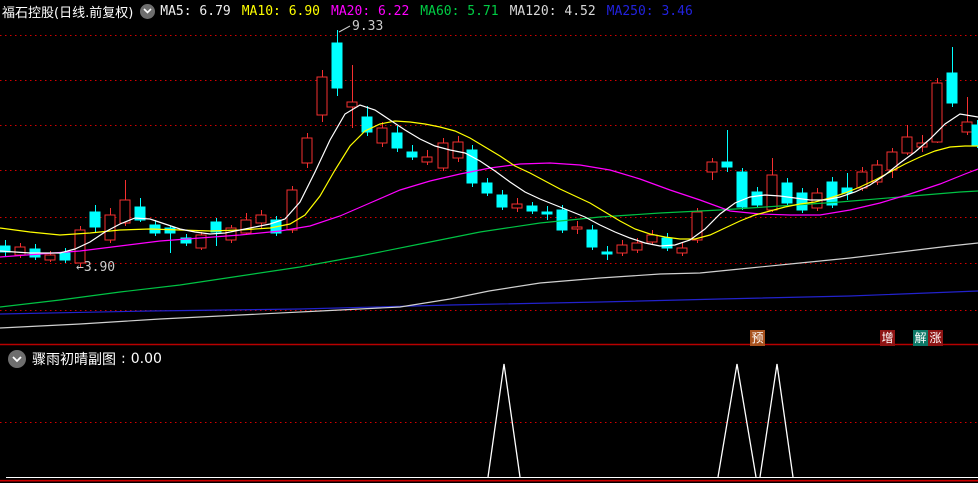 Image resolution: width=978 pixels, height=483 pixels. What do you see at coordinates (552, 11) in the screenshot?
I see `ma-legend-item: MA120: 4.52` at bounding box center [552, 11].